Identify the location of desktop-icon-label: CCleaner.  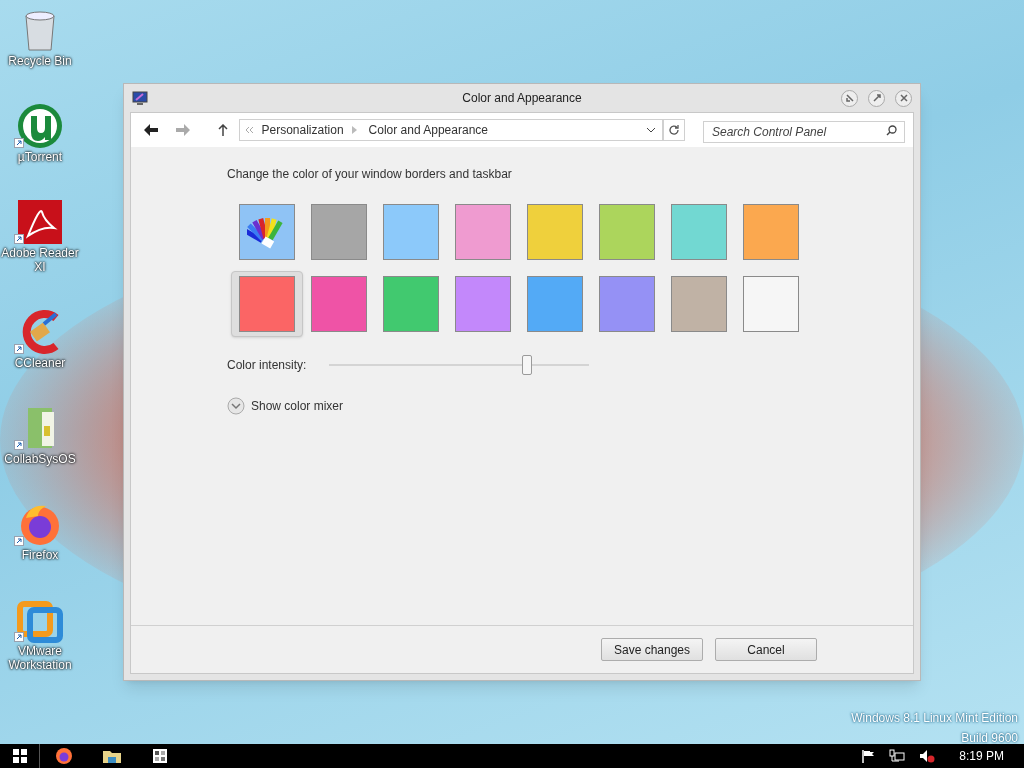
(40, 363).